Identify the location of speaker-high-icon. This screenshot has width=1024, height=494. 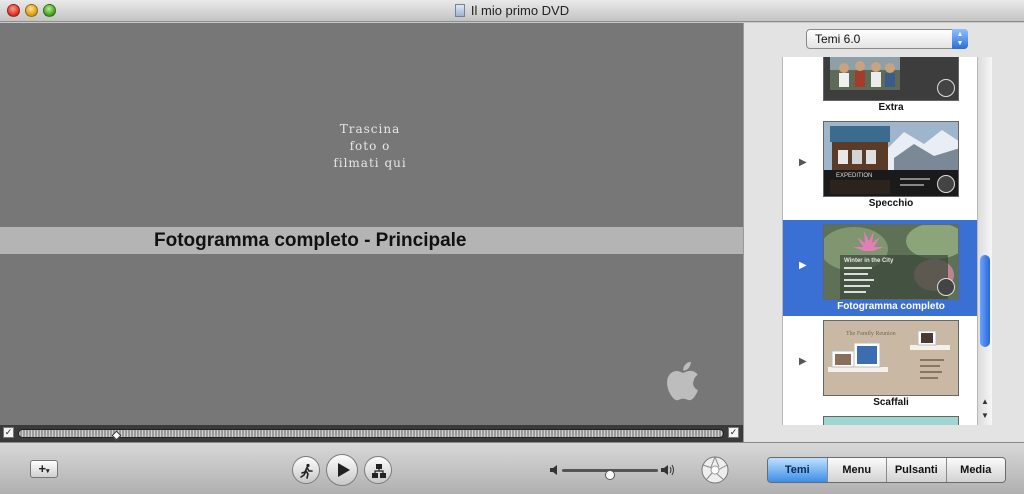
(667, 470).